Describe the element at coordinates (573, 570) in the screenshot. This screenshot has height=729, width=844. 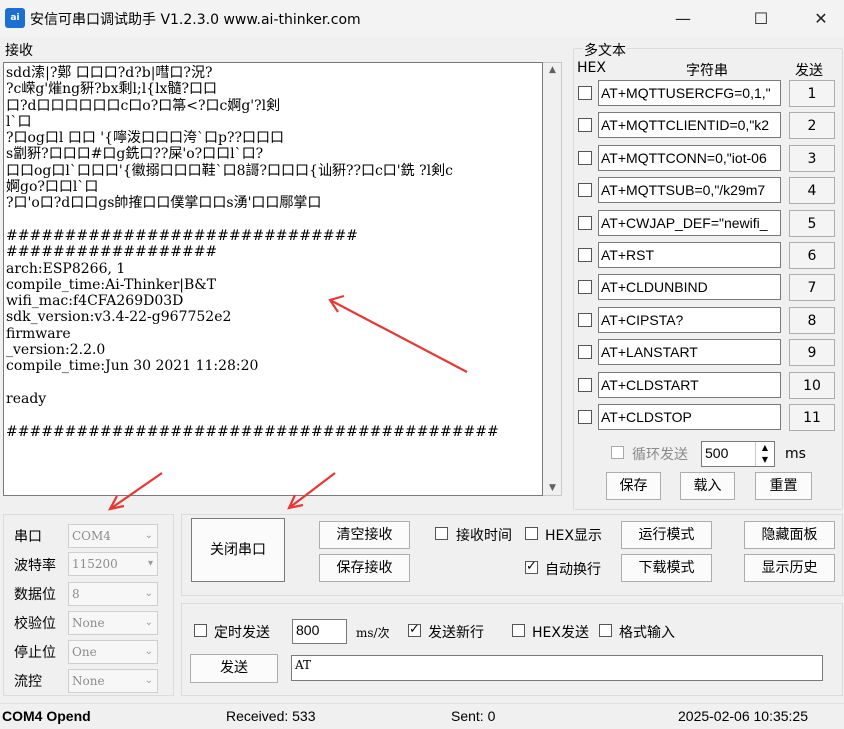
I see `auto-wrap-label: 自动换行` at that location.